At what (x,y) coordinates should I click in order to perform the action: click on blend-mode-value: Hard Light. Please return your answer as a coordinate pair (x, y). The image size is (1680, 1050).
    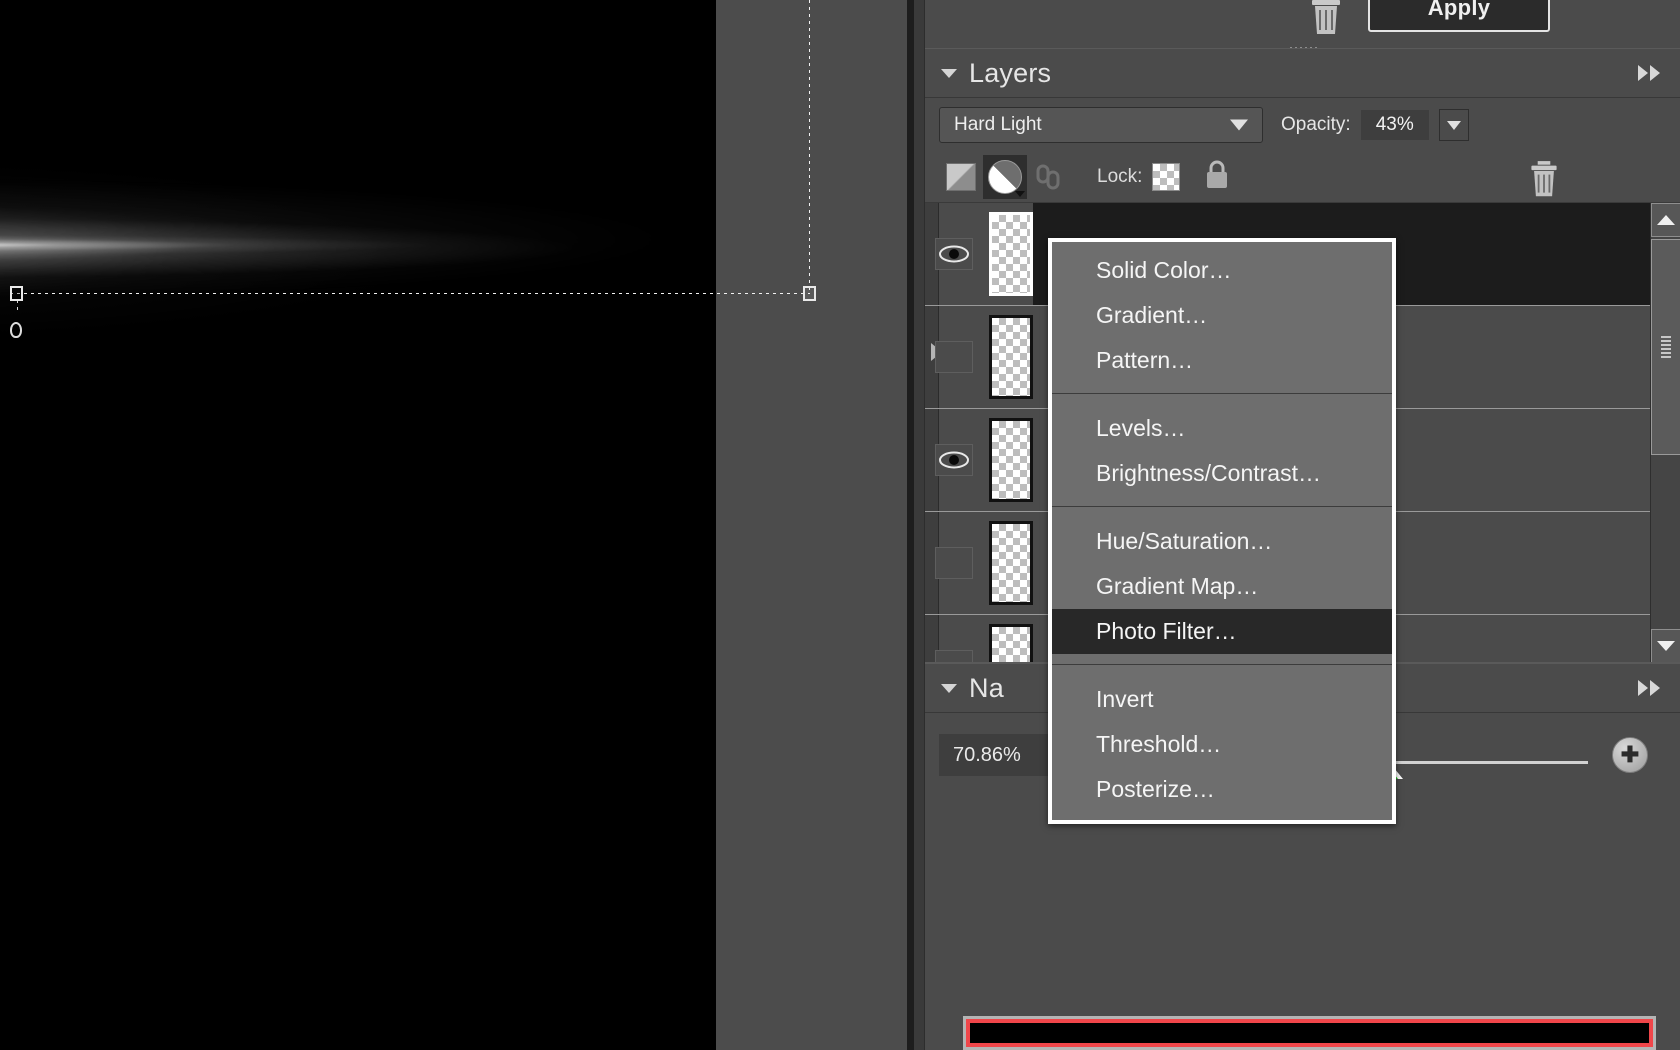
    Looking at the image, I should click on (998, 124).